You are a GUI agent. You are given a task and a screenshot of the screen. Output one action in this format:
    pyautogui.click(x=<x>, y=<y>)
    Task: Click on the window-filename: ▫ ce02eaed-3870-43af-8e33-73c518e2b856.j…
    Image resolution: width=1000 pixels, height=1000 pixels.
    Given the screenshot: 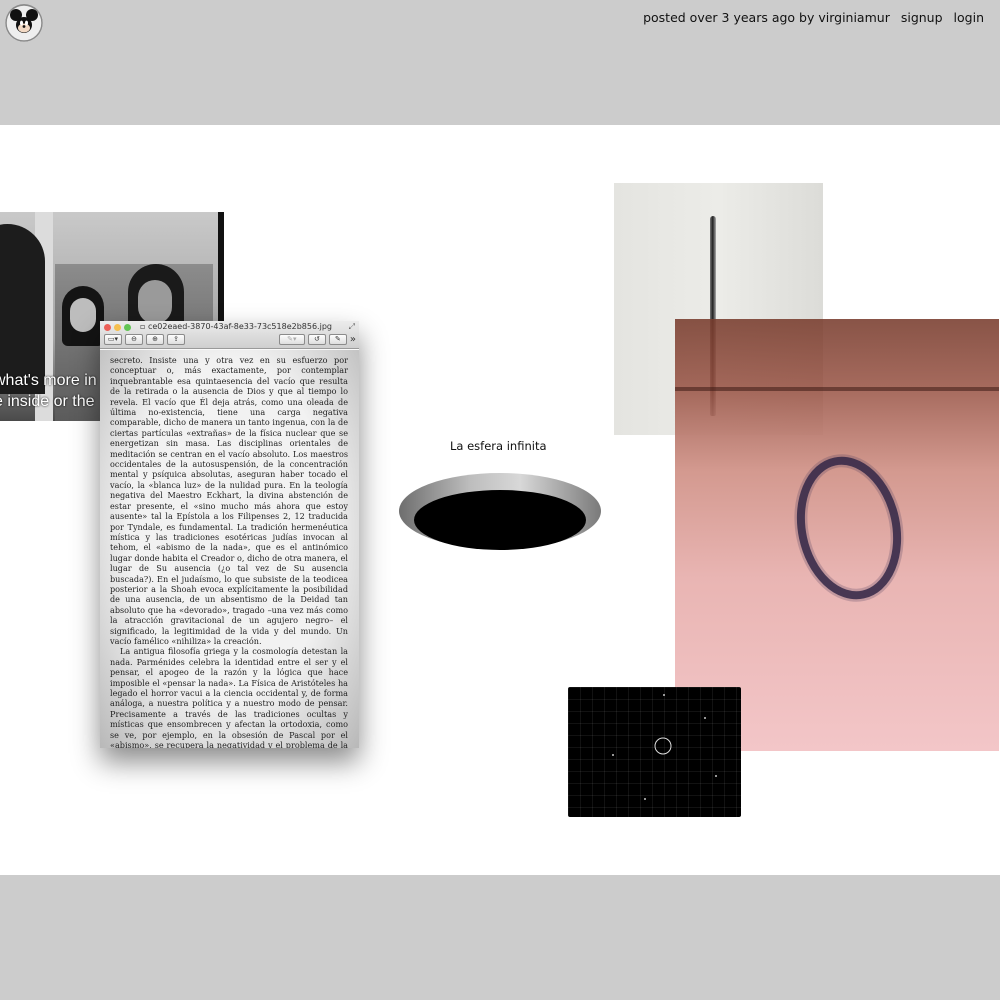 What is the action you would take?
    pyautogui.click(x=236, y=326)
    